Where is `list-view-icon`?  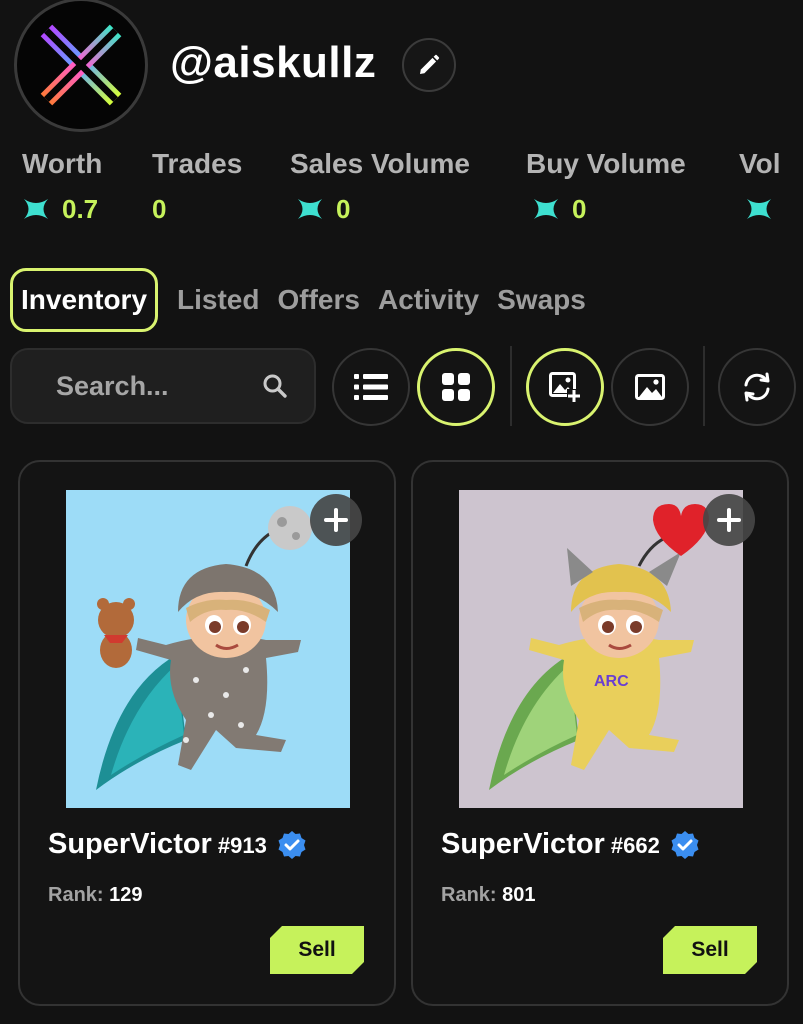
list-view-icon is located at coordinates (371, 387).